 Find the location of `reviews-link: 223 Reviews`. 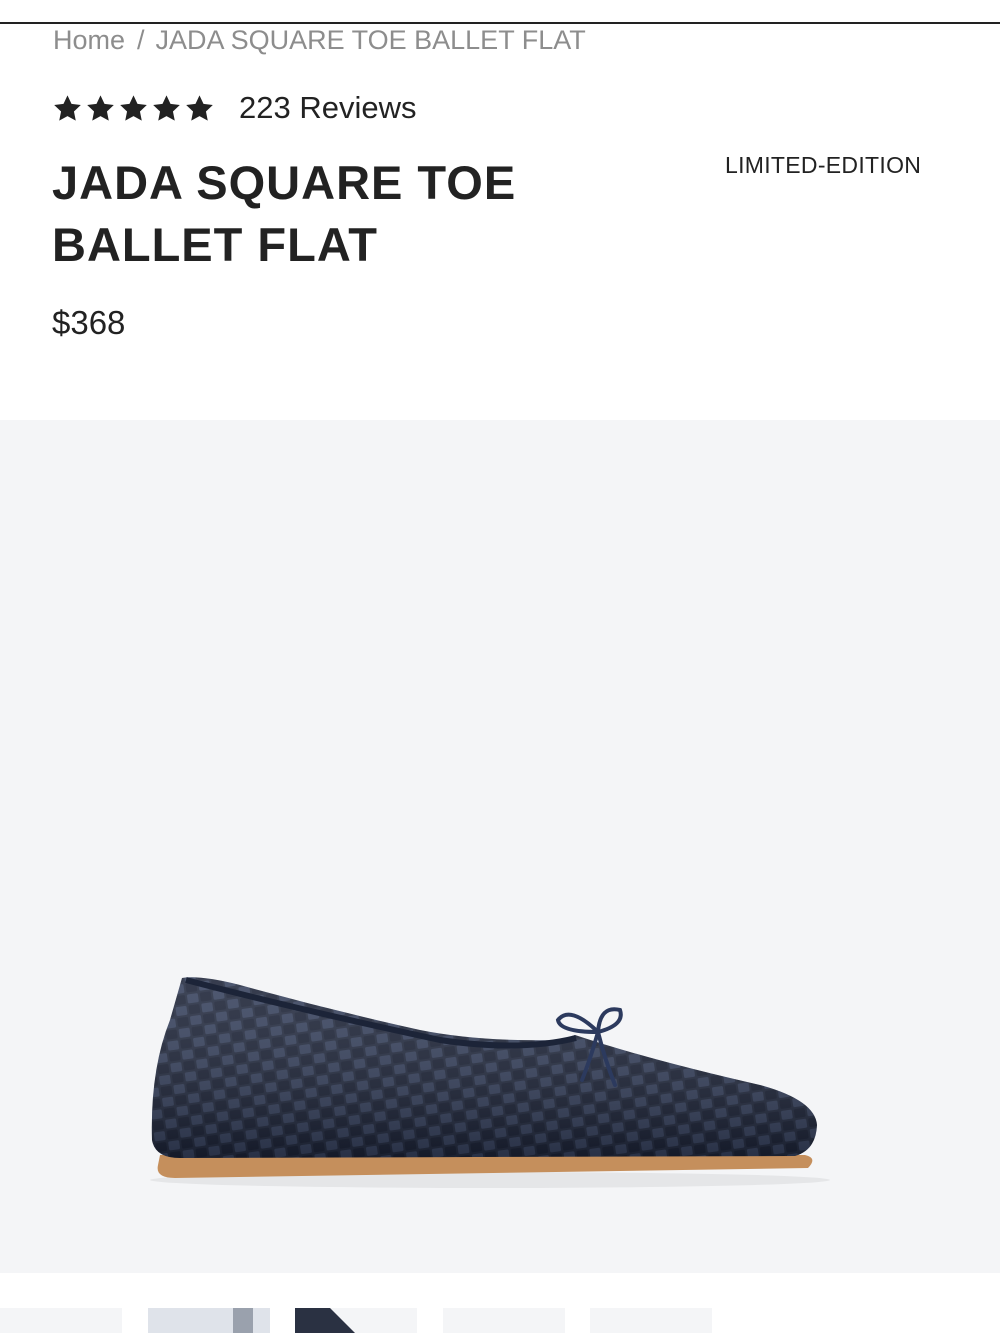

reviews-link: 223 Reviews is located at coordinates (327, 108).